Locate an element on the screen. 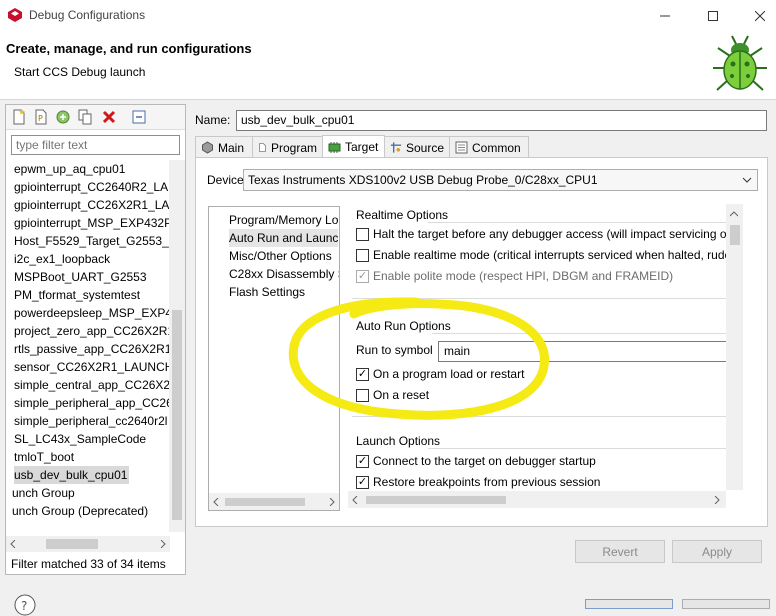  tree-group-item: unch Group (Deprecated) is located at coordinates (80, 511).